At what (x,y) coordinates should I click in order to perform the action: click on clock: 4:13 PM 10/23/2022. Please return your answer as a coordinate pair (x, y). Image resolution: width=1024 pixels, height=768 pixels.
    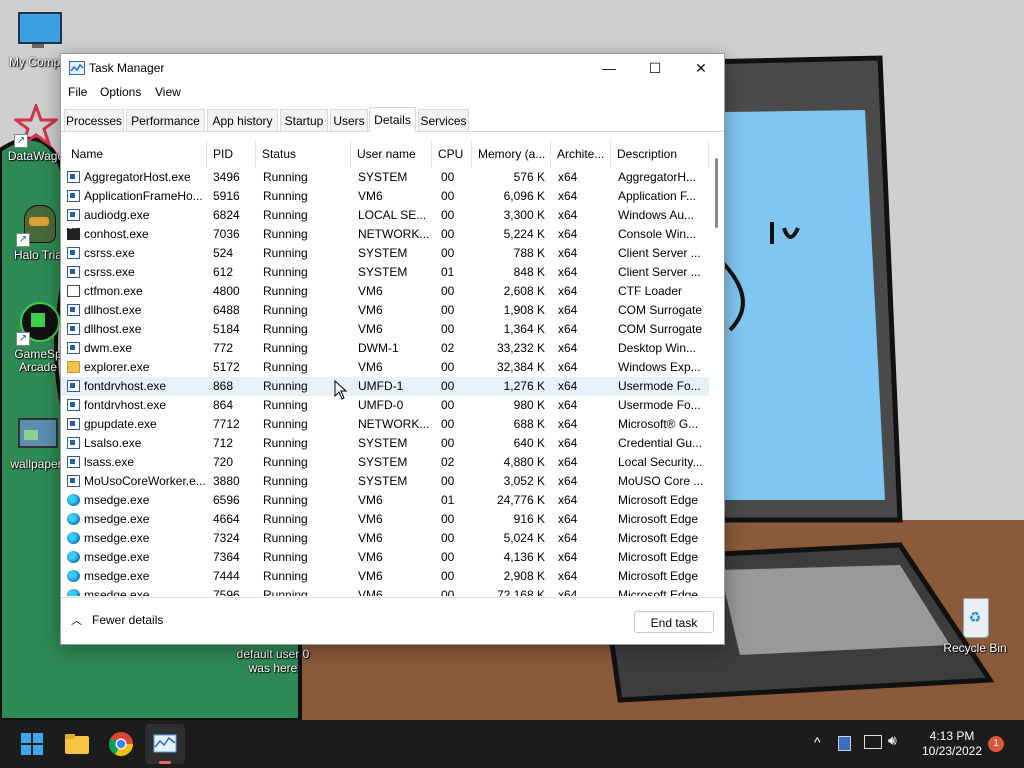
    Looking at the image, I should click on (952, 744).